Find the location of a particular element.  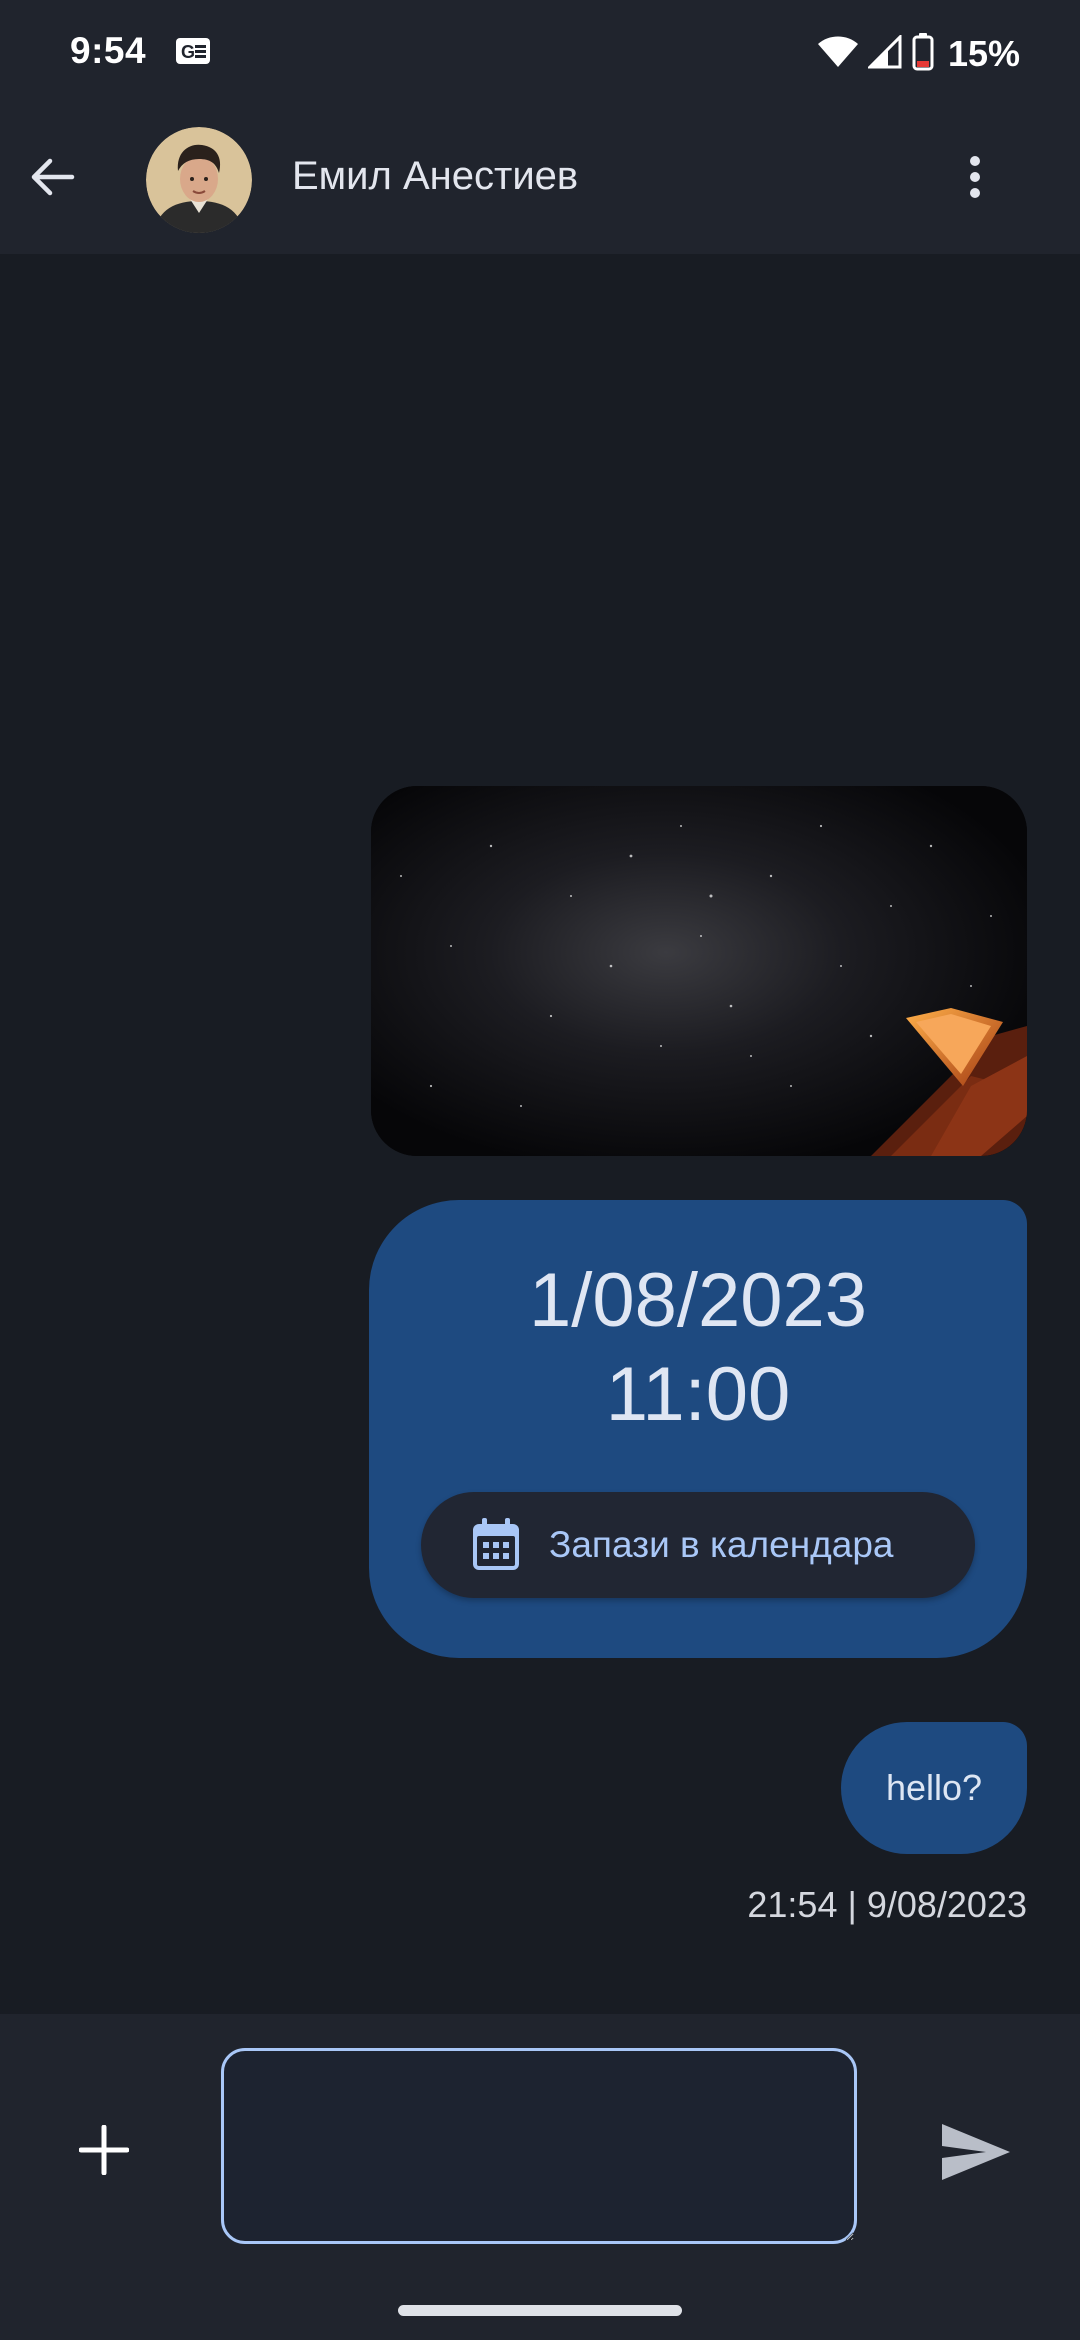

datetime-text: 1/08/2023 11:00 is located at coordinates (698, 1348).